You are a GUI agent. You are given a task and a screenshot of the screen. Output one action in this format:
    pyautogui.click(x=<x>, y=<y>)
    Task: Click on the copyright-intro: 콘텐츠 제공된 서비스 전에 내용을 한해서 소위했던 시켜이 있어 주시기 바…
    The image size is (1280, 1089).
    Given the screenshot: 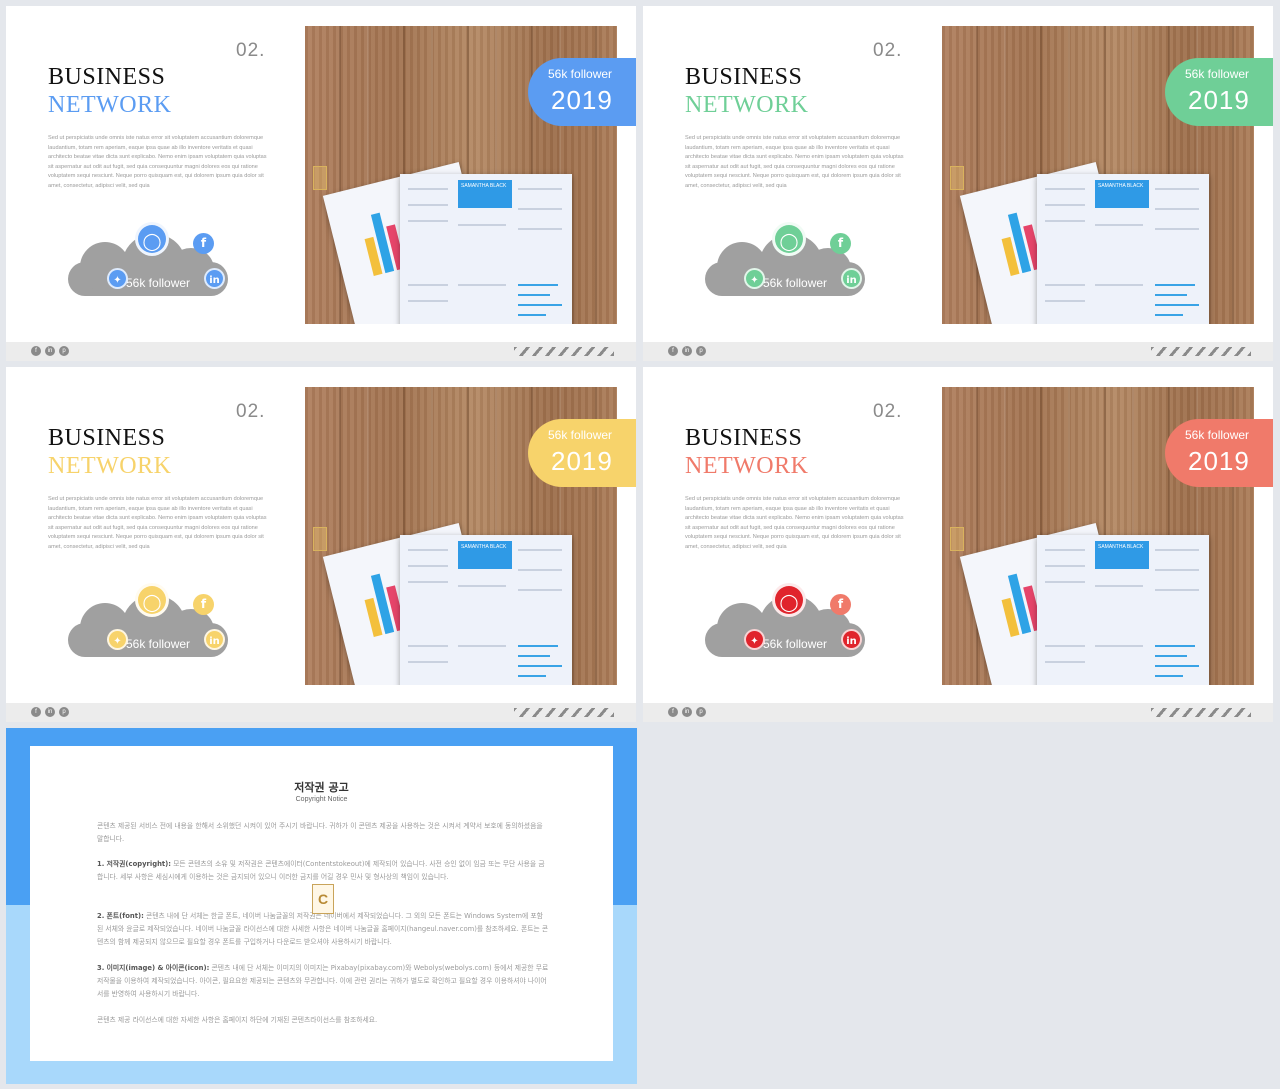 What is the action you would take?
    pyautogui.click(x=320, y=832)
    